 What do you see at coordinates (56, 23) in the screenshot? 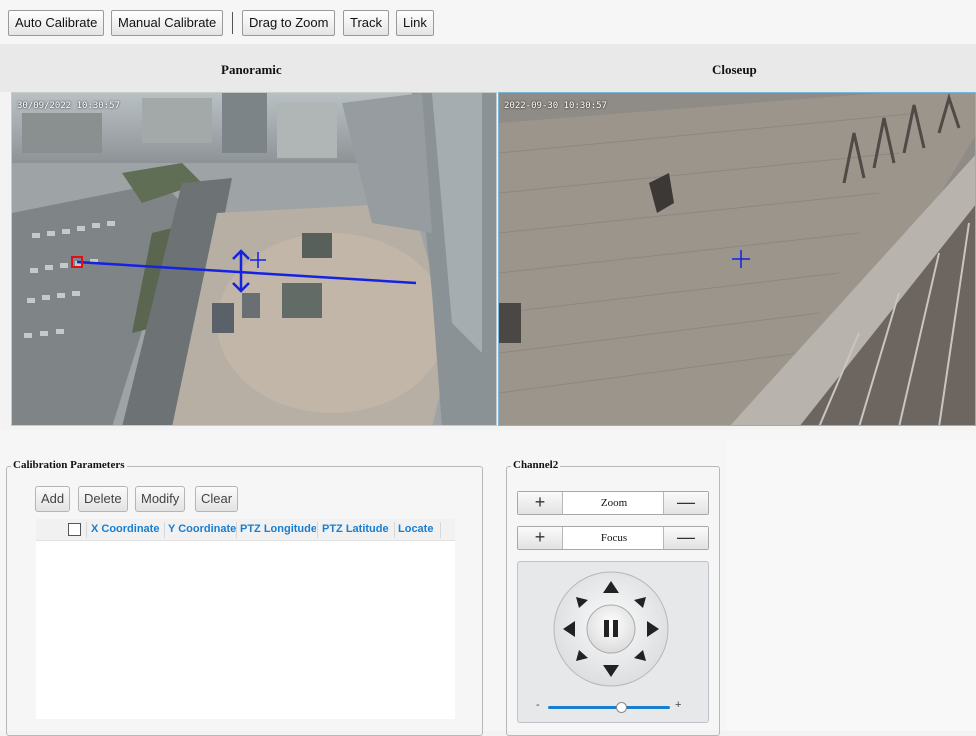
I see `auto-calibrate-button: Auto Calibrate` at bounding box center [56, 23].